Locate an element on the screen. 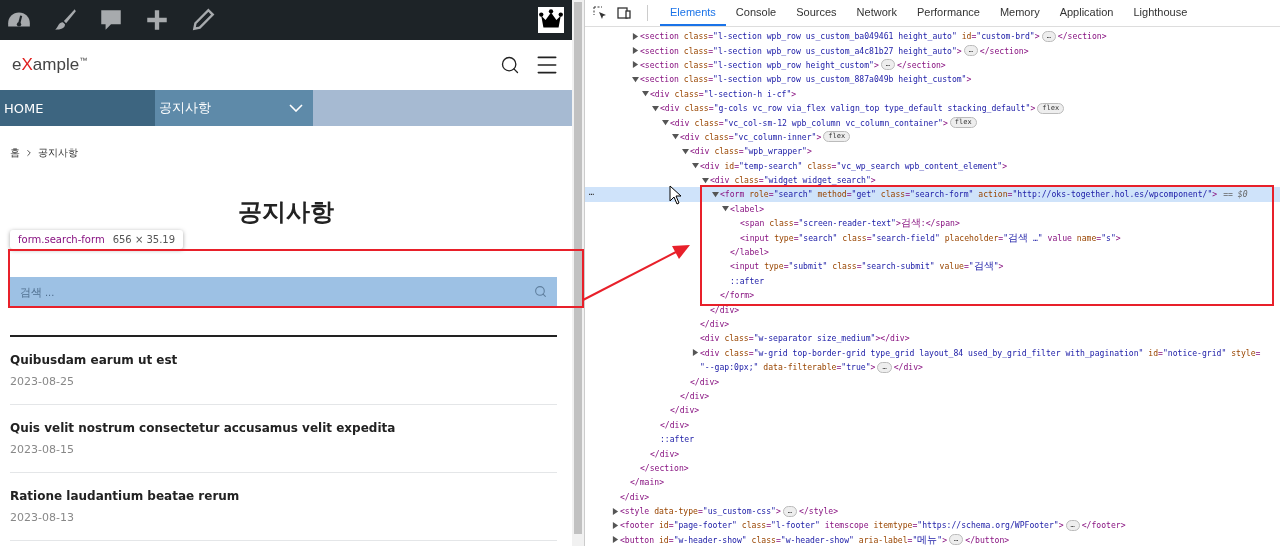 The height and width of the screenshot is (546, 1280). tooltip-selector: form.search-form is located at coordinates (61, 239).